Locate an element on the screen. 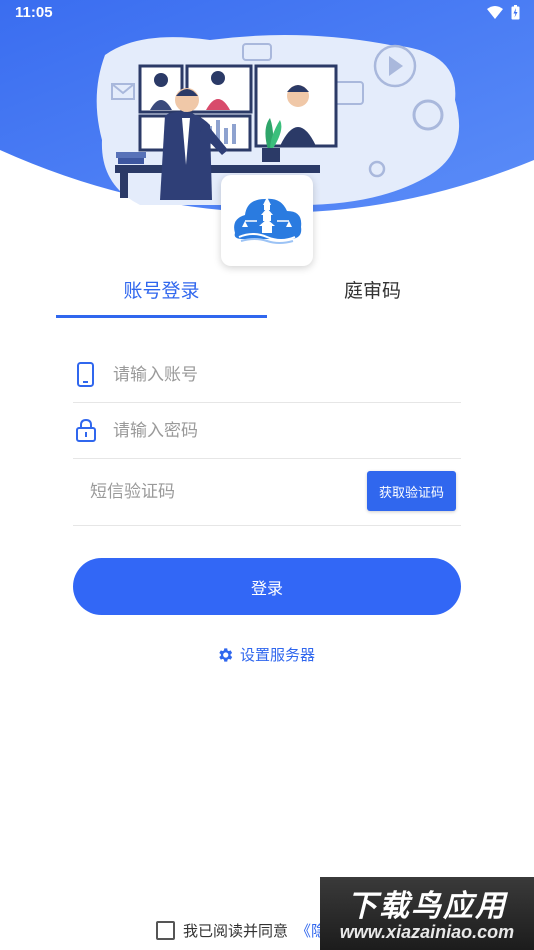  agreement-row: 我已阅读并同意 《隐 is located at coordinates (241, 930).